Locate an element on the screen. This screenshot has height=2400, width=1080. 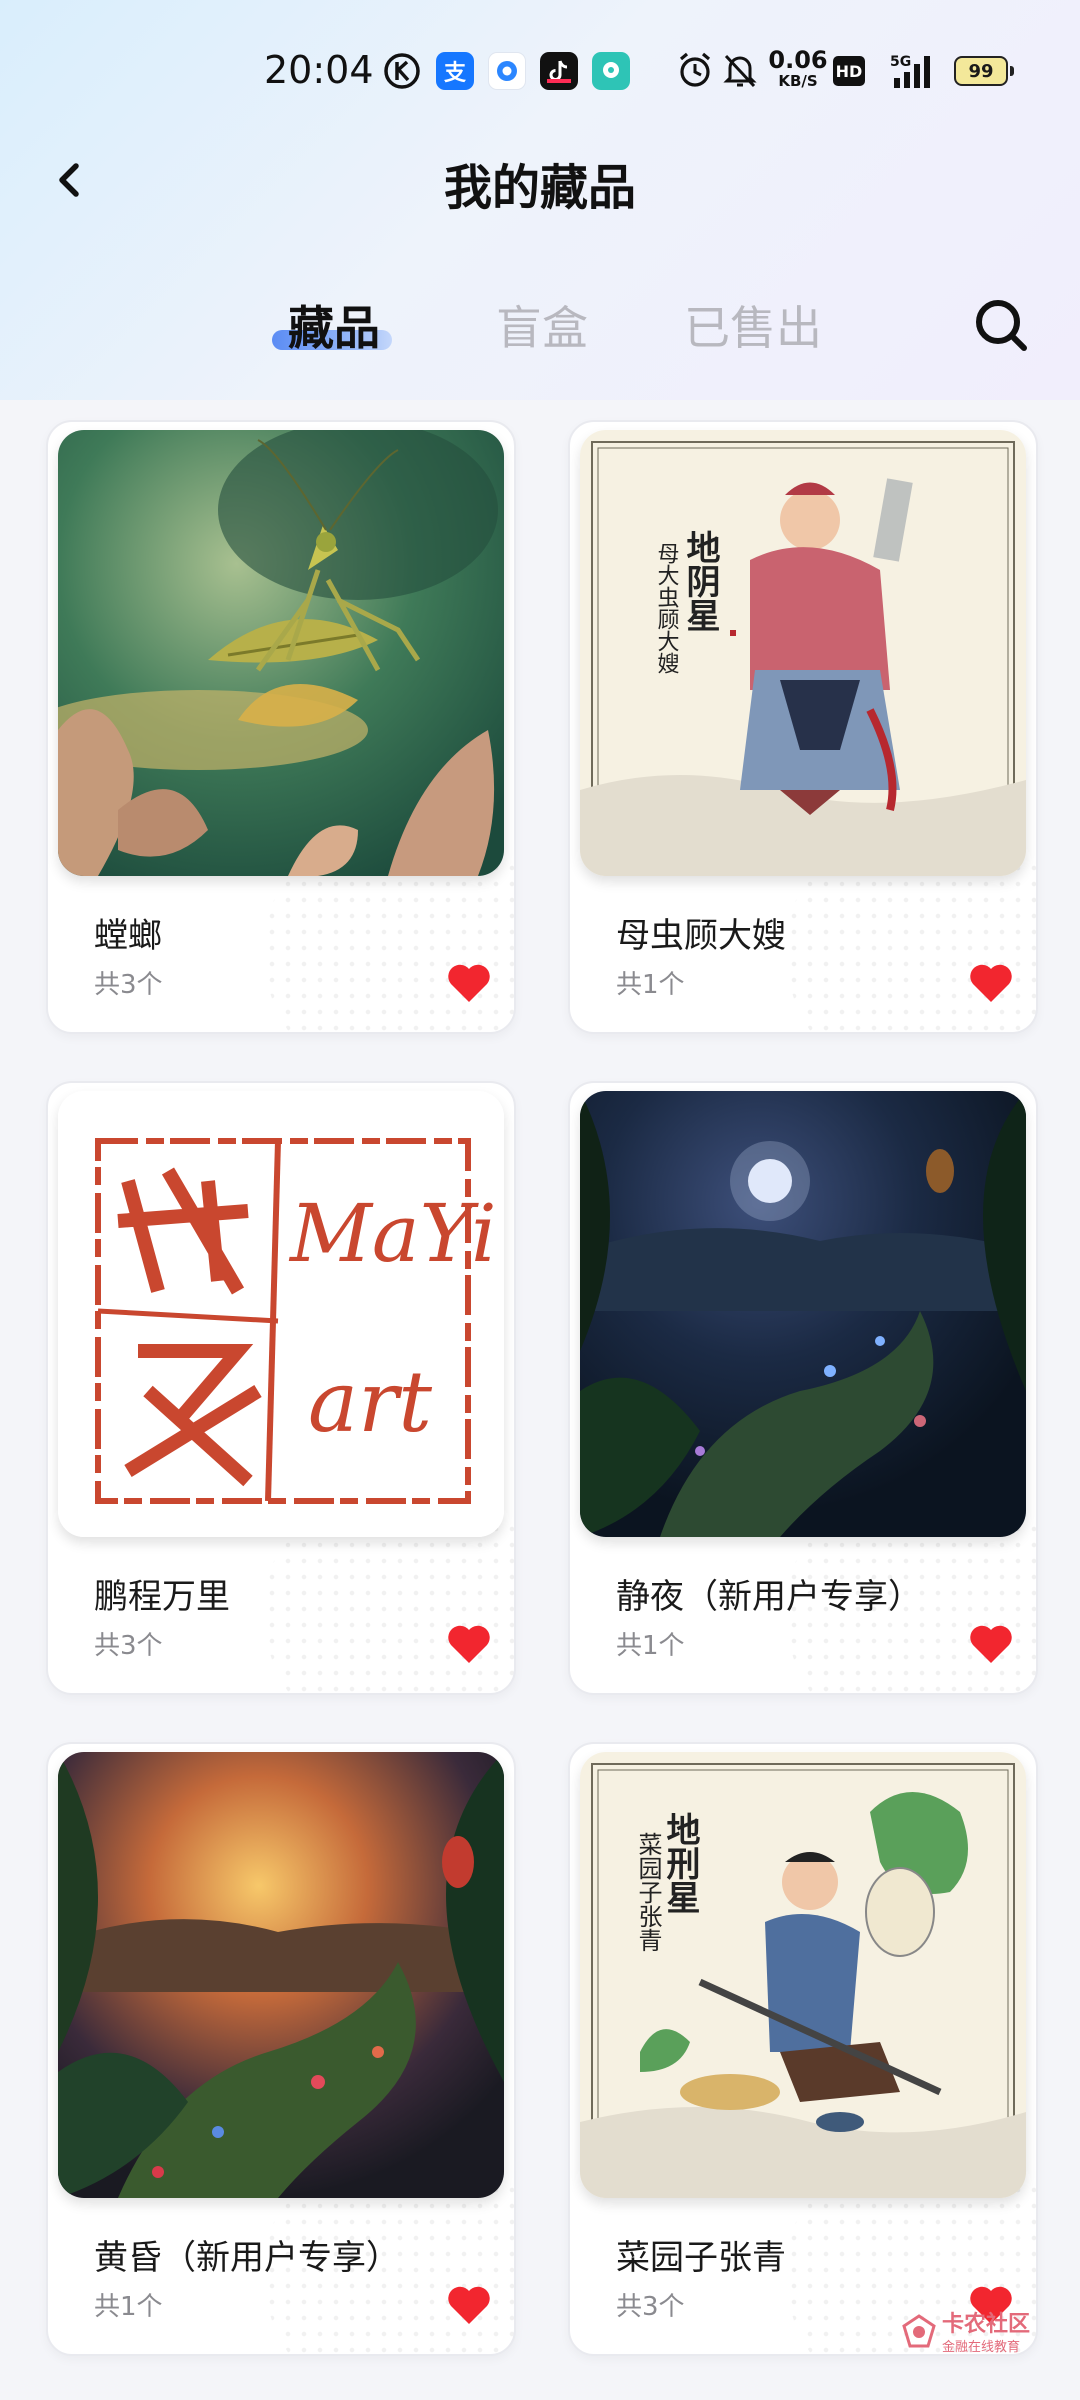
collection-card: 静夜（新用户专享） 共1个 is located at coordinates (803, 1388).